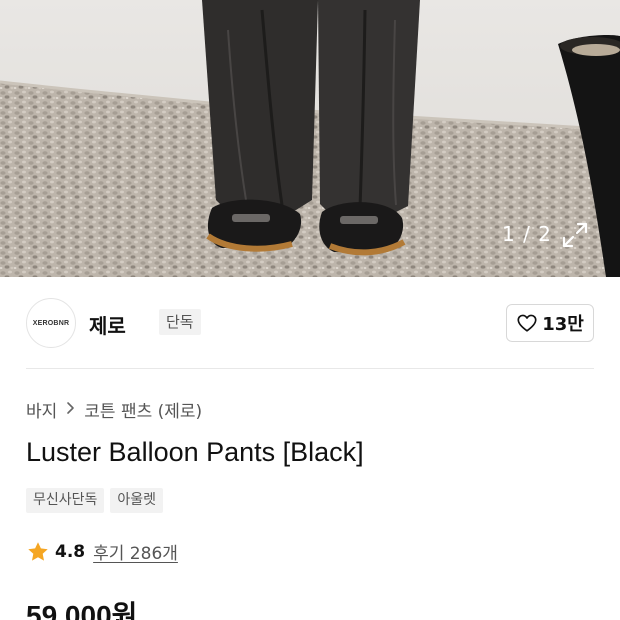 Image resolution: width=620 pixels, height=620 pixels. Describe the element at coordinates (527, 234) in the screenshot. I see `image-counter: 1 / 2` at that location.